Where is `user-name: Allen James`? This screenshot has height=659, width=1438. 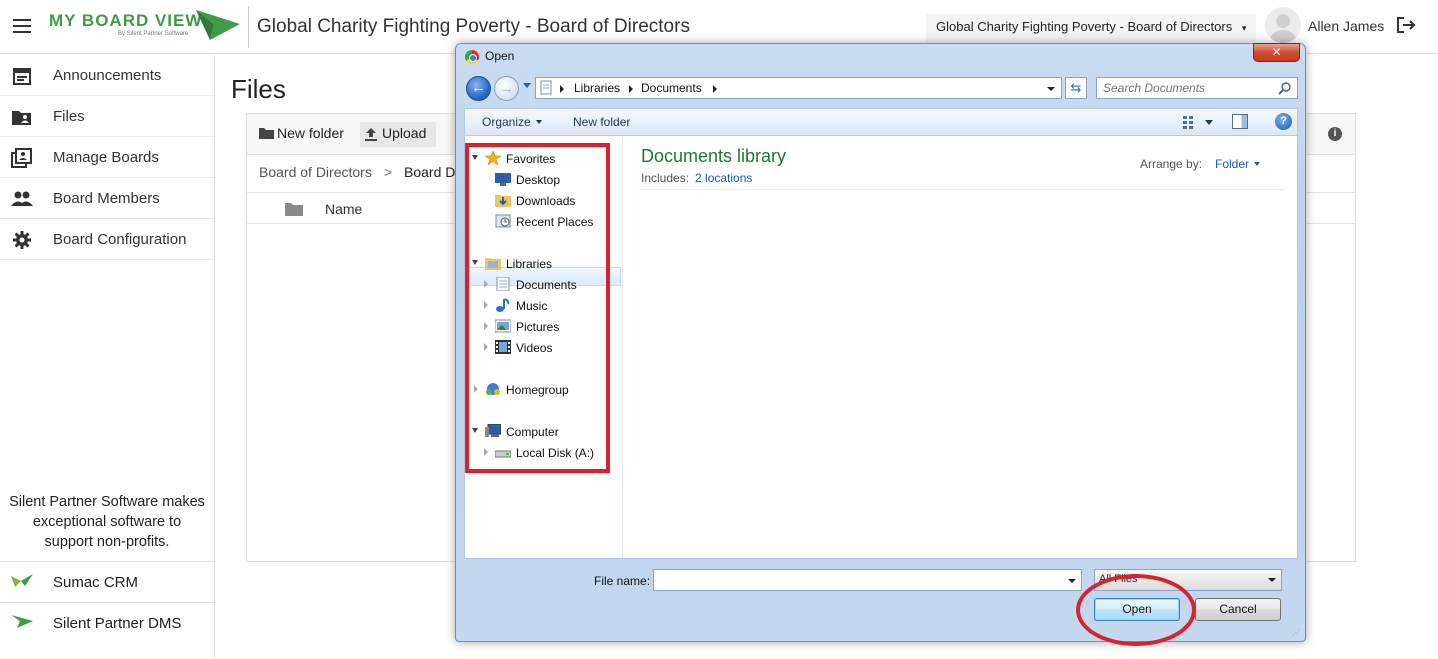 user-name: Allen James is located at coordinates (1346, 26).